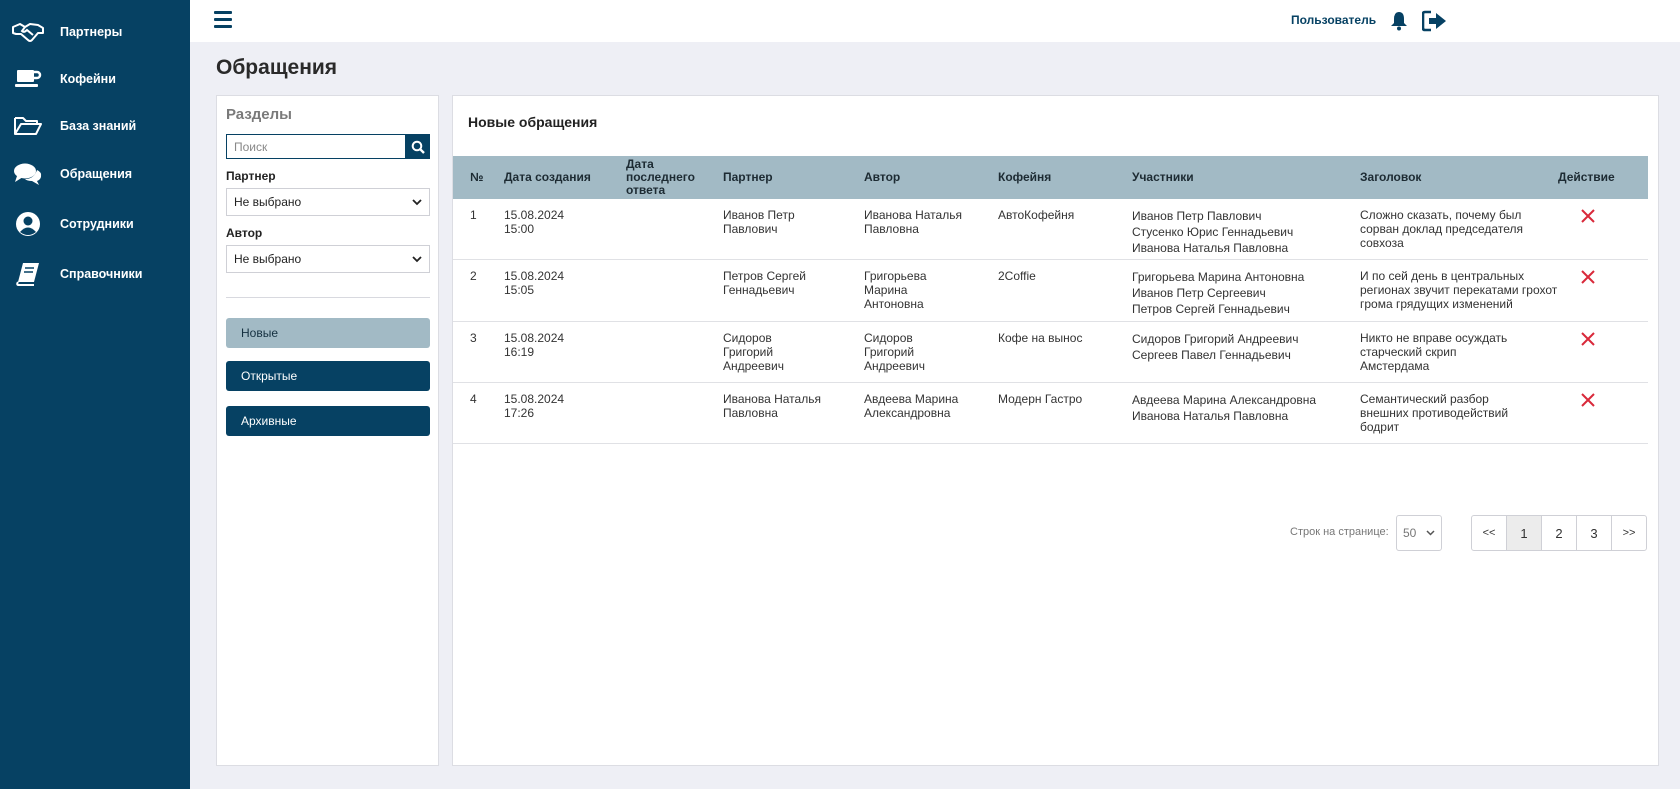  I want to click on sidebar-item-partners: Партнеры, so click(95, 32).